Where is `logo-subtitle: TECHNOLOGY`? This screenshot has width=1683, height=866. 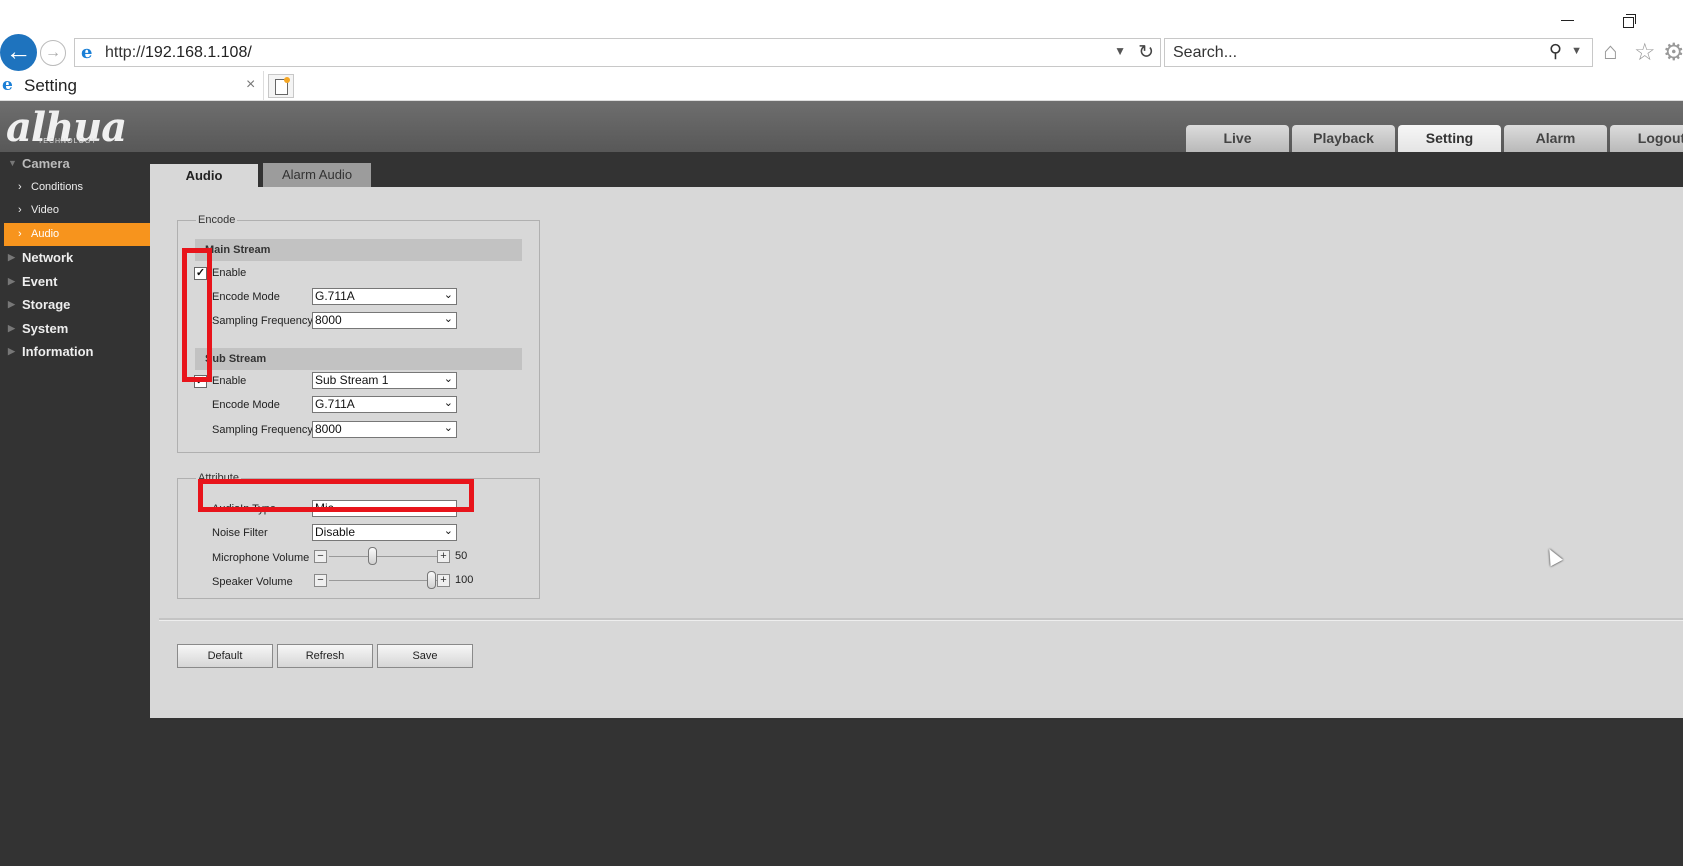
logo-subtitle: TECHNOLOGY is located at coordinates (68, 141).